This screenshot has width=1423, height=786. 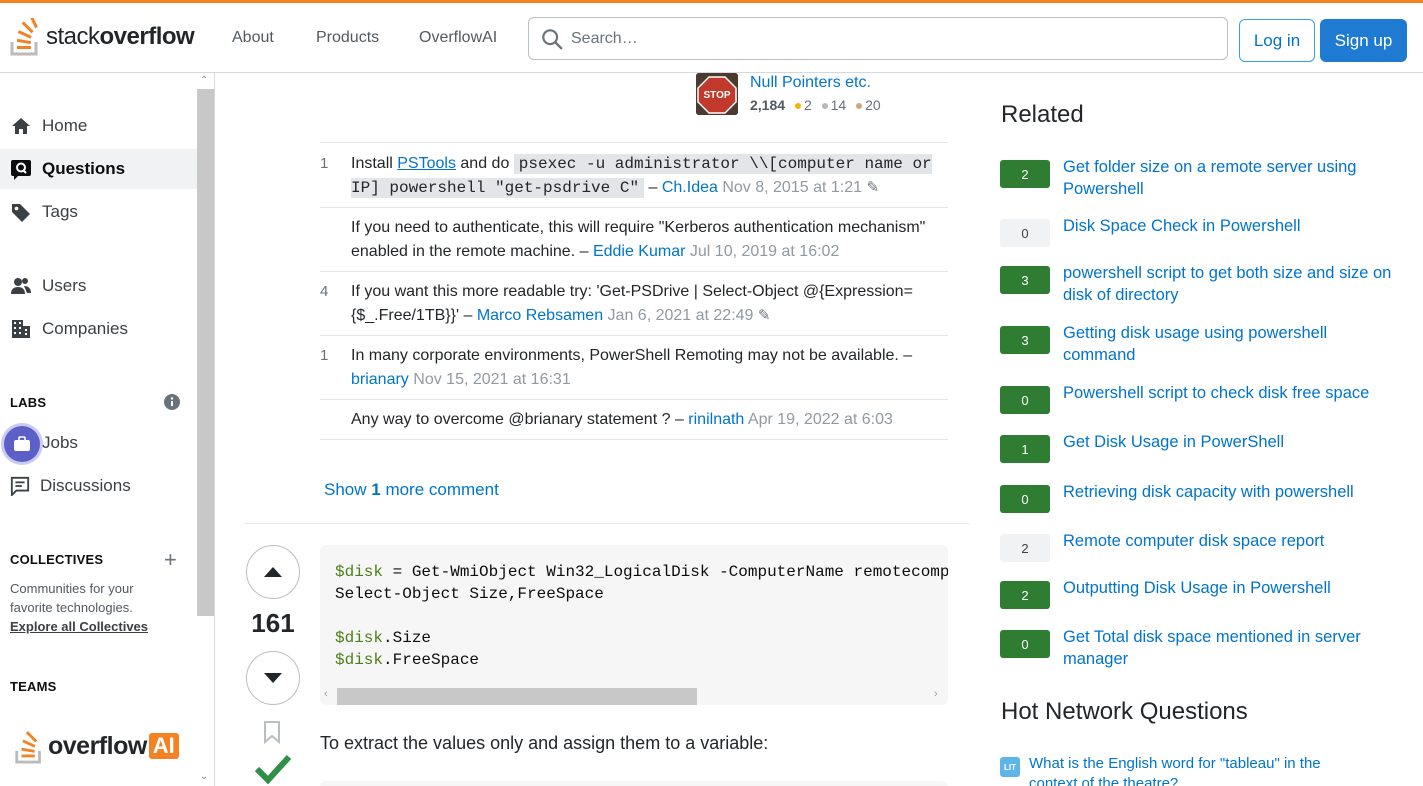 I want to click on downvote-button, so click(x=273, y=678).